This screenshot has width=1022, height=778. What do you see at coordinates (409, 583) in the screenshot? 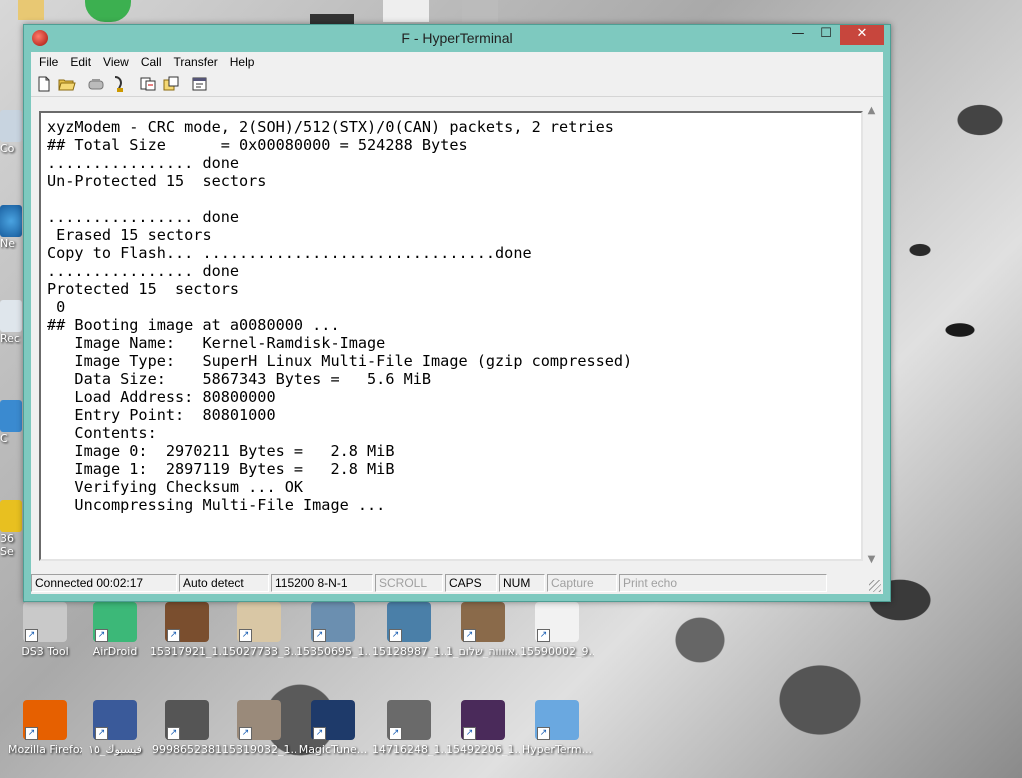
I see `status-scroll: SCROLL` at bounding box center [409, 583].